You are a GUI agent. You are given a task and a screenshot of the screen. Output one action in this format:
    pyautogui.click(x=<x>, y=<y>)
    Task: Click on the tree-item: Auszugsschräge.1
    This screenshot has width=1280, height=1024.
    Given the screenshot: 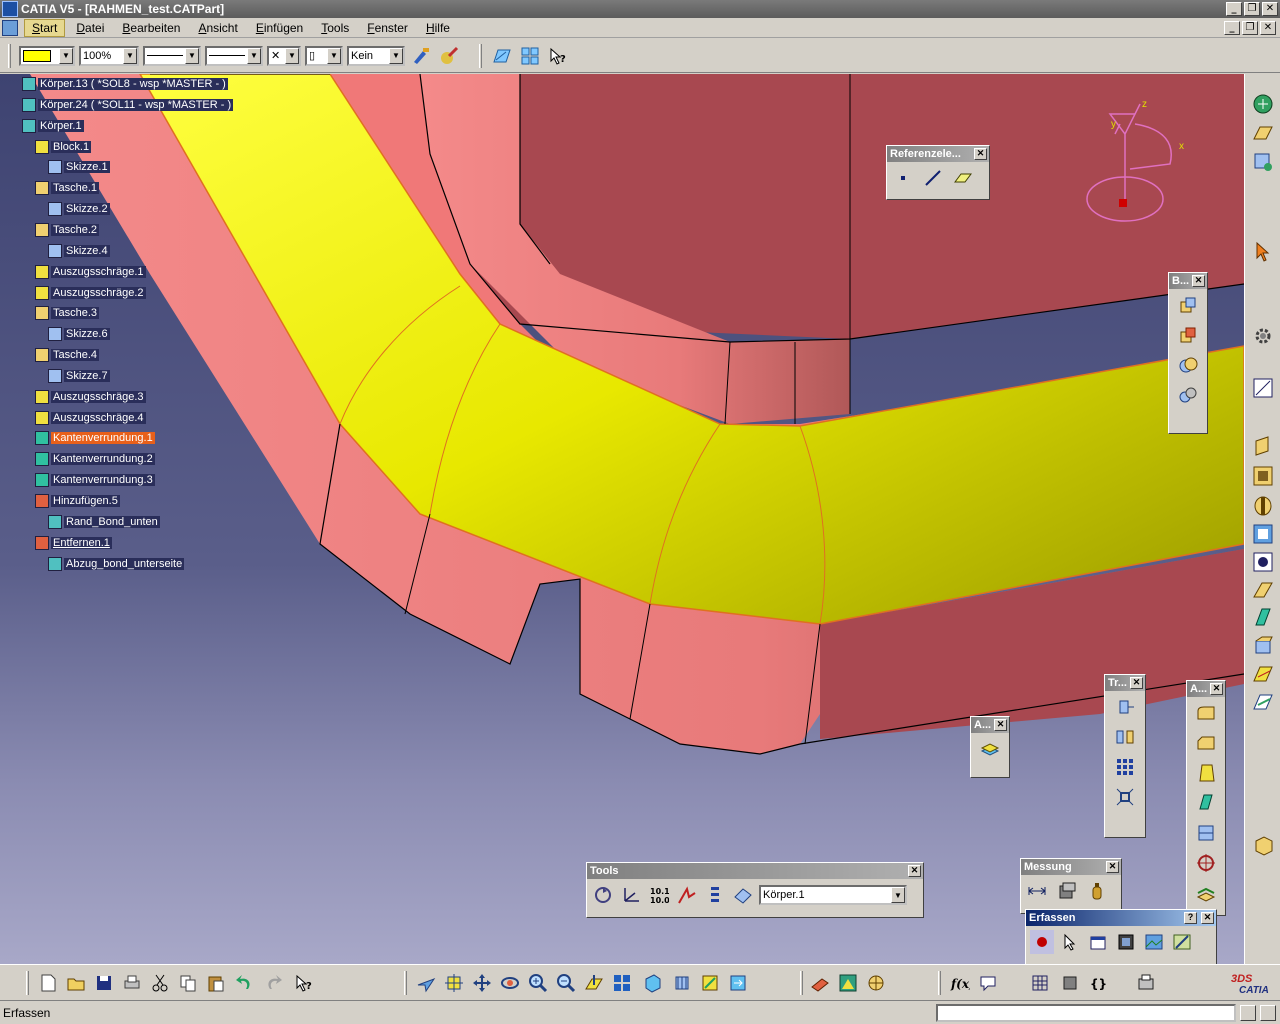 What is the action you would take?
    pyautogui.click(x=90, y=272)
    